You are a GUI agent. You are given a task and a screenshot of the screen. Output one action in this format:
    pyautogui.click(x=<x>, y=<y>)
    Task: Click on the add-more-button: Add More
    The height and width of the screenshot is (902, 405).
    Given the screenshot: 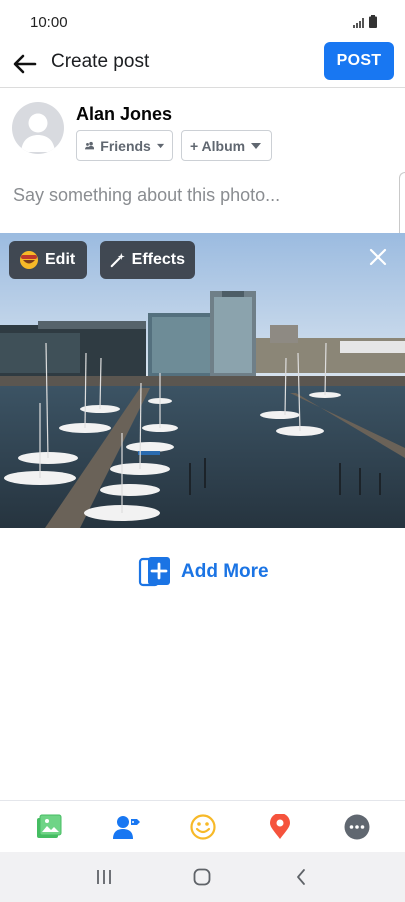 What is the action you would take?
    pyautogui.click(x=203, y=572)
    